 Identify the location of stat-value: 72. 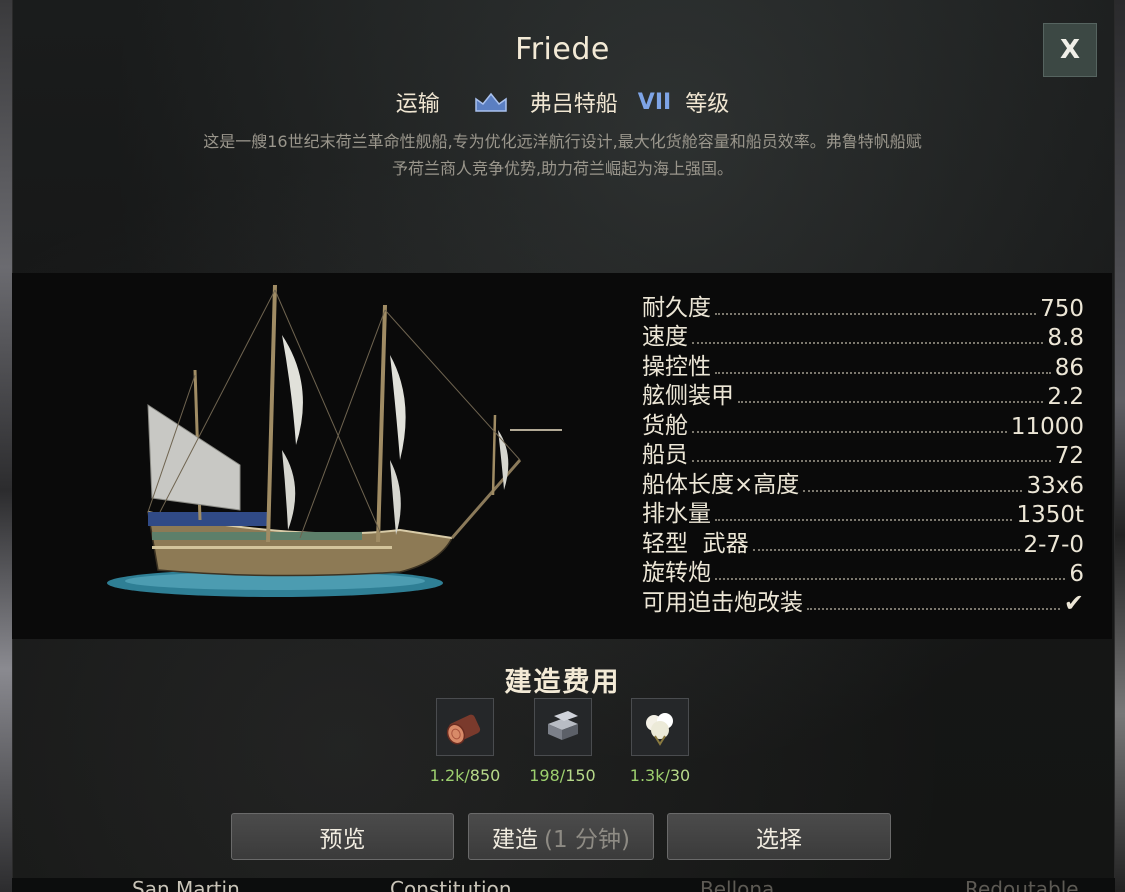
(1069, 456).